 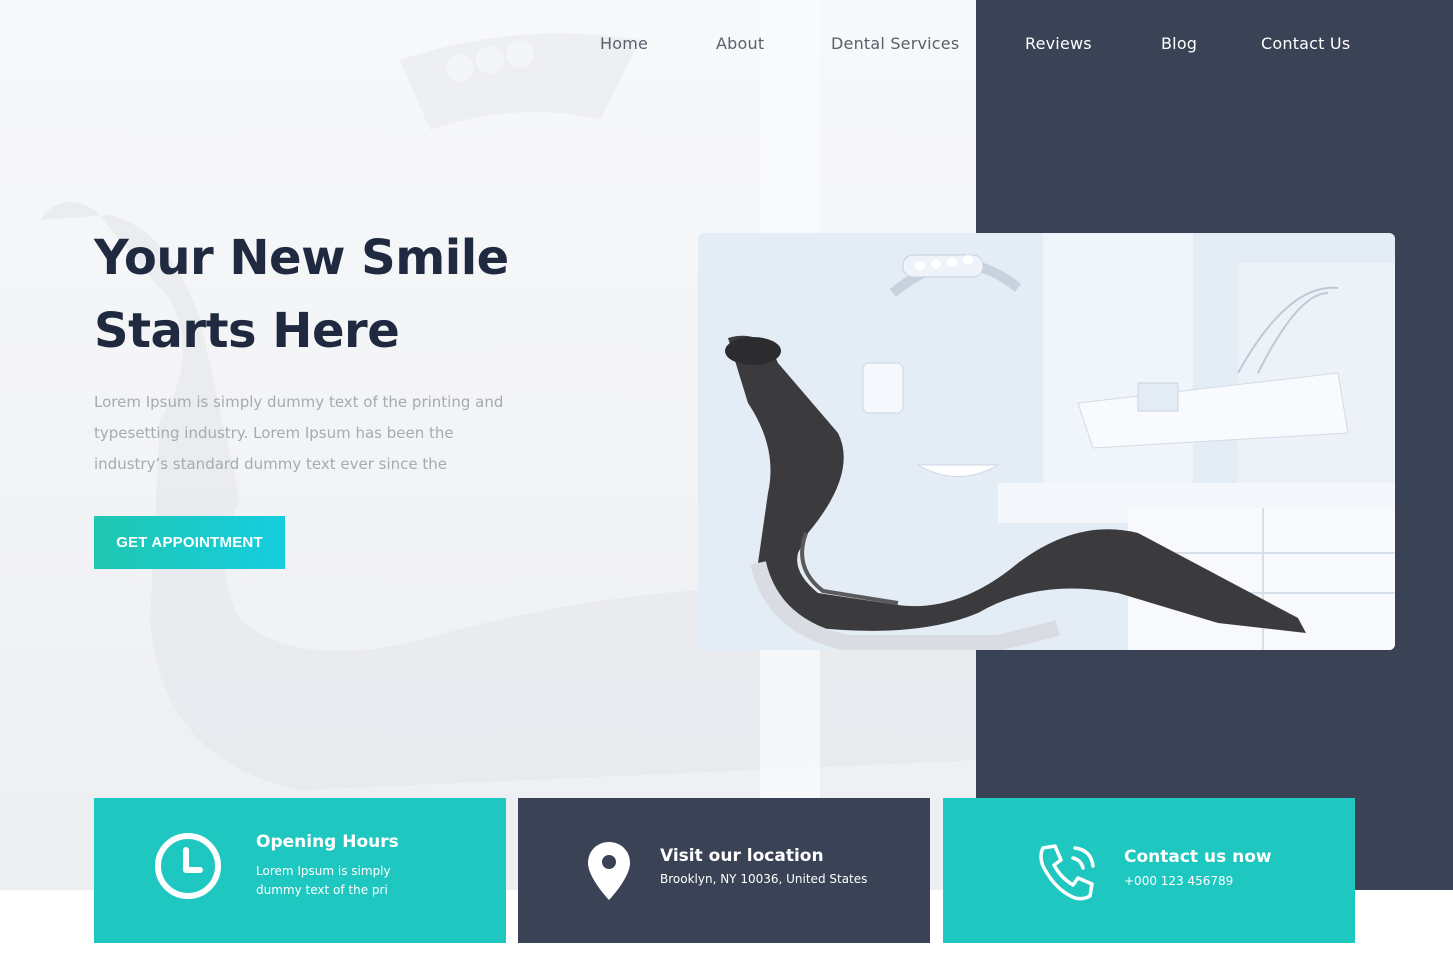 I want to click on get-appointment-button: GET APPOINTMENT, so click(x=189, y=542).